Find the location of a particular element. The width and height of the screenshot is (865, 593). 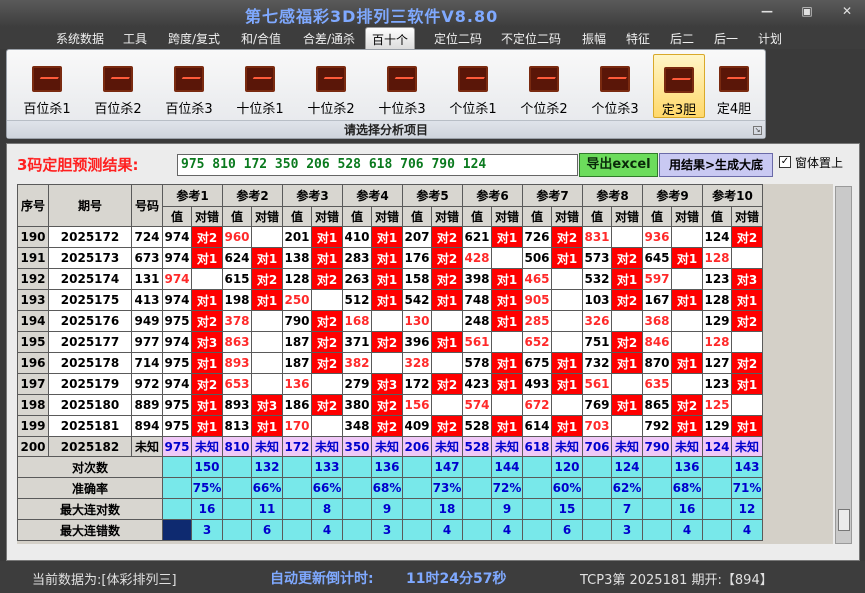

menu-item-7: 不定位二码 is located at coordinates (531, 38).